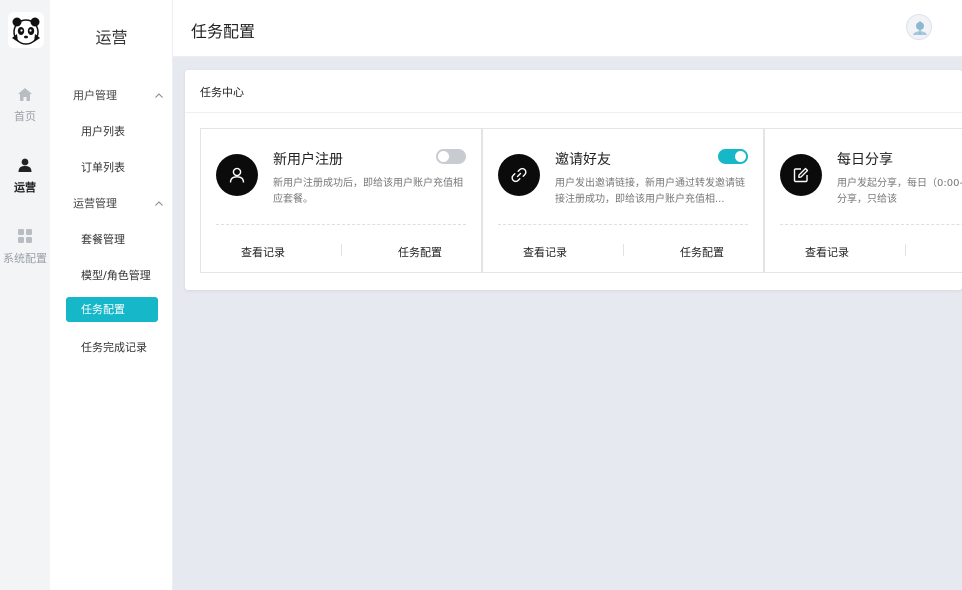 The image size is (962, 590). What do you see at coordinates (118, 95) in the screenshot?
I see `menu-group-user-management: 用户管理` at bounding box center [118, 95].